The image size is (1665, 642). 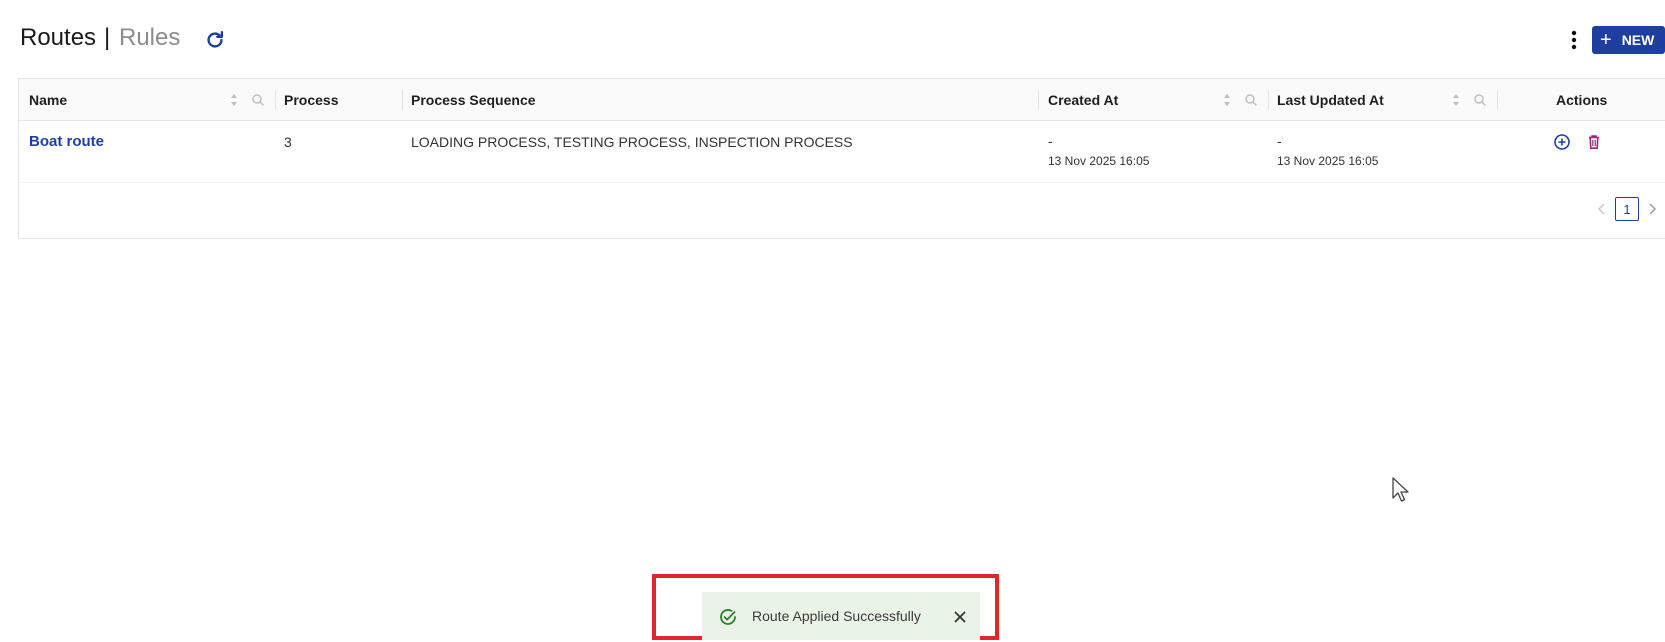 What do you see at coordinates (1594, 142) in the screenshot?
I see `delete-icon` at bounding box center [1594, 142].